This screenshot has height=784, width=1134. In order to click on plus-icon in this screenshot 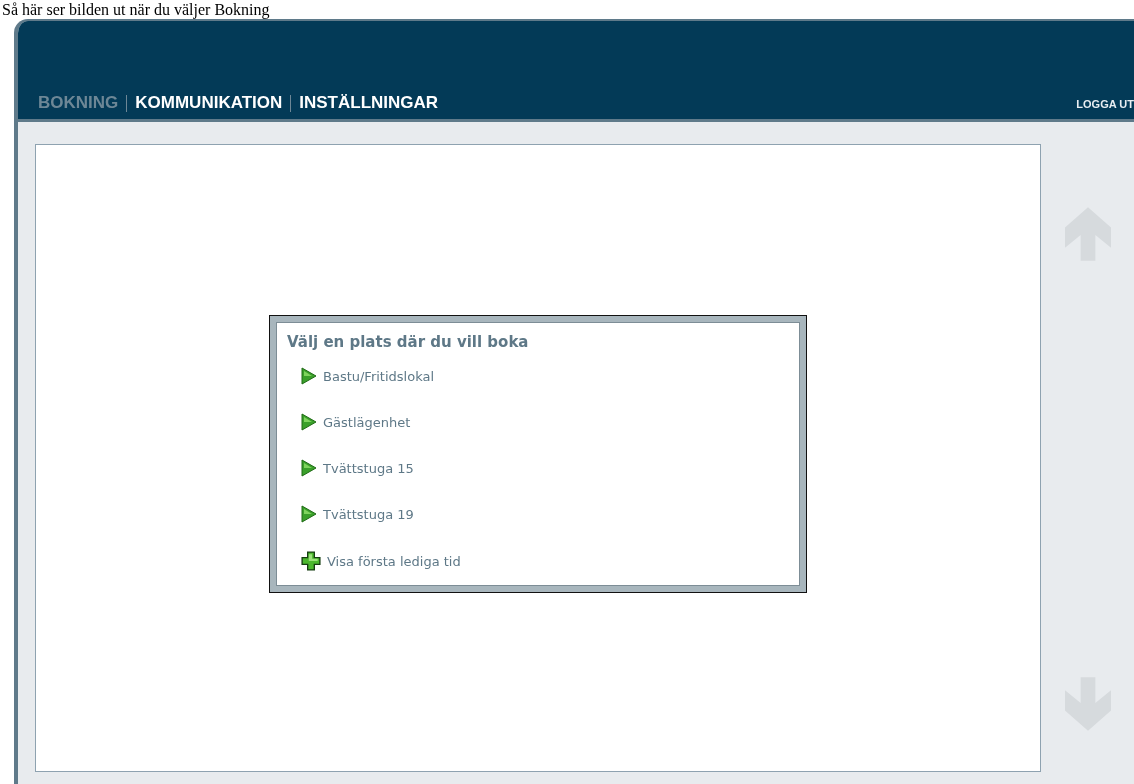, I will do `click(311, 561)`.